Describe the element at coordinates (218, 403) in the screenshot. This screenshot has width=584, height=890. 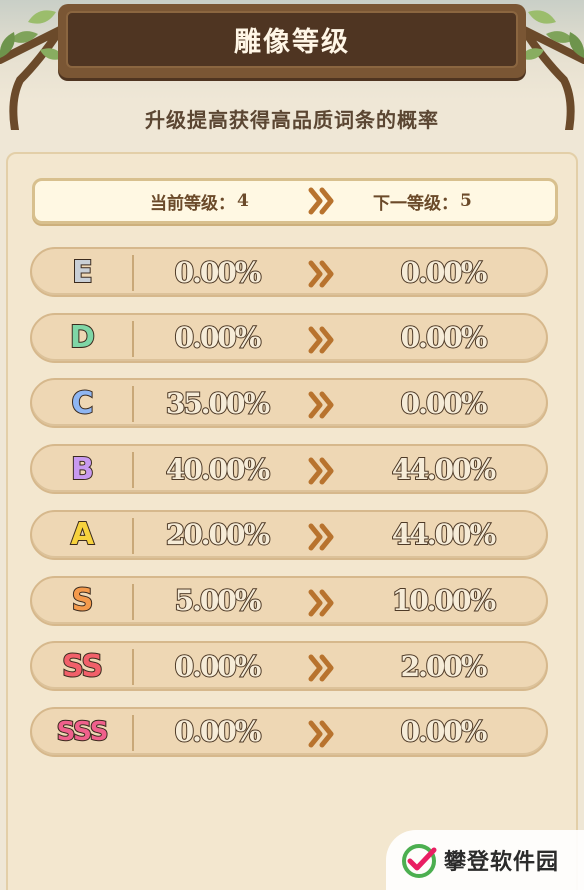
I see `current-probability: 35.00%` at that location.